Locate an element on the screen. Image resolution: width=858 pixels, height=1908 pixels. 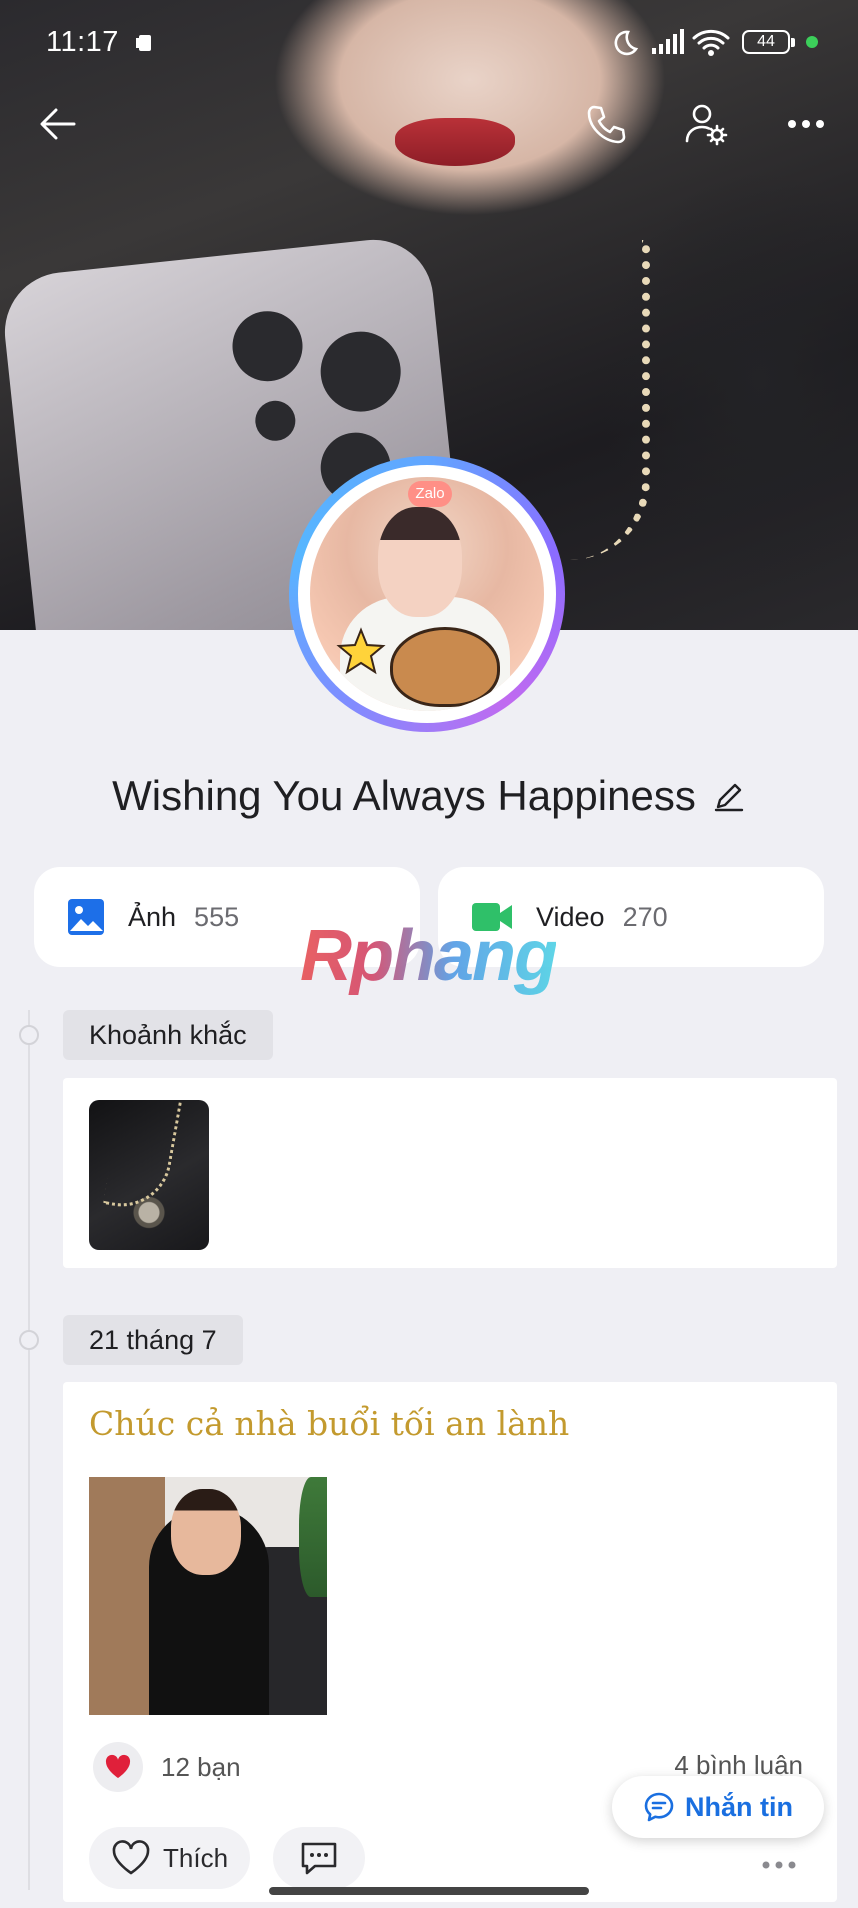
pencil-icon is located at coordinates (729, 797).